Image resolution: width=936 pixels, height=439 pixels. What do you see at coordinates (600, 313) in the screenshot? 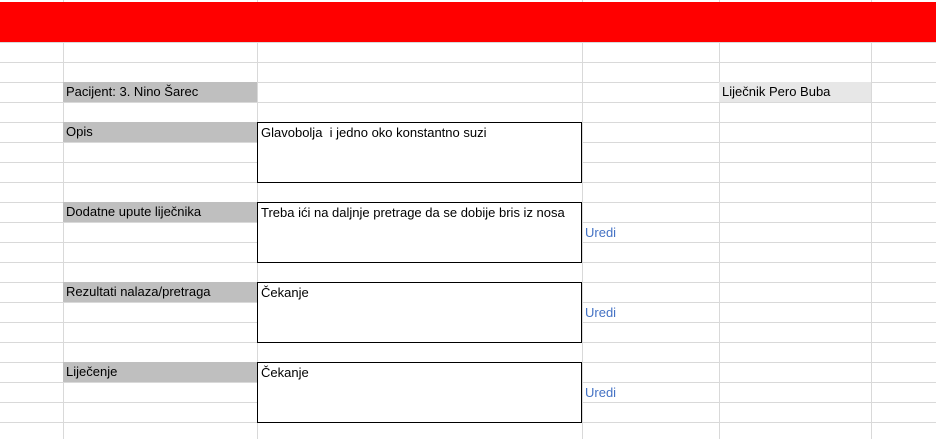
I see `edit-link-rezultati: Uredi` at bounding box center [600, 313].